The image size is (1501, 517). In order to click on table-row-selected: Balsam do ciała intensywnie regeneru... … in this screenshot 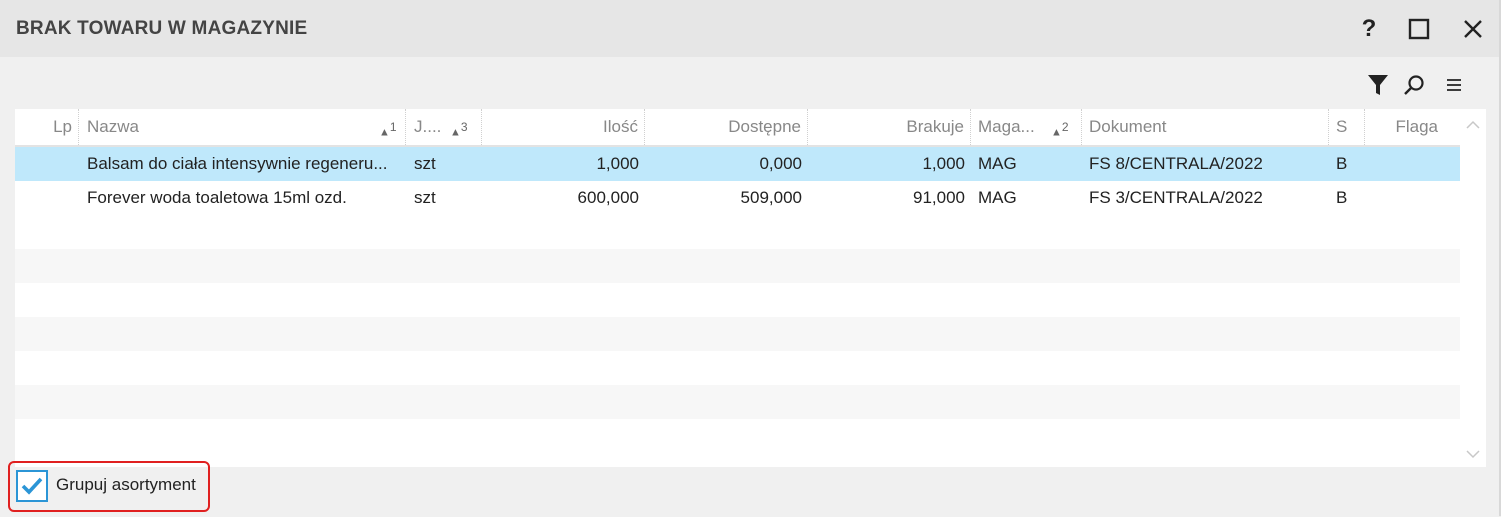, I will do `click(737, 164)`.